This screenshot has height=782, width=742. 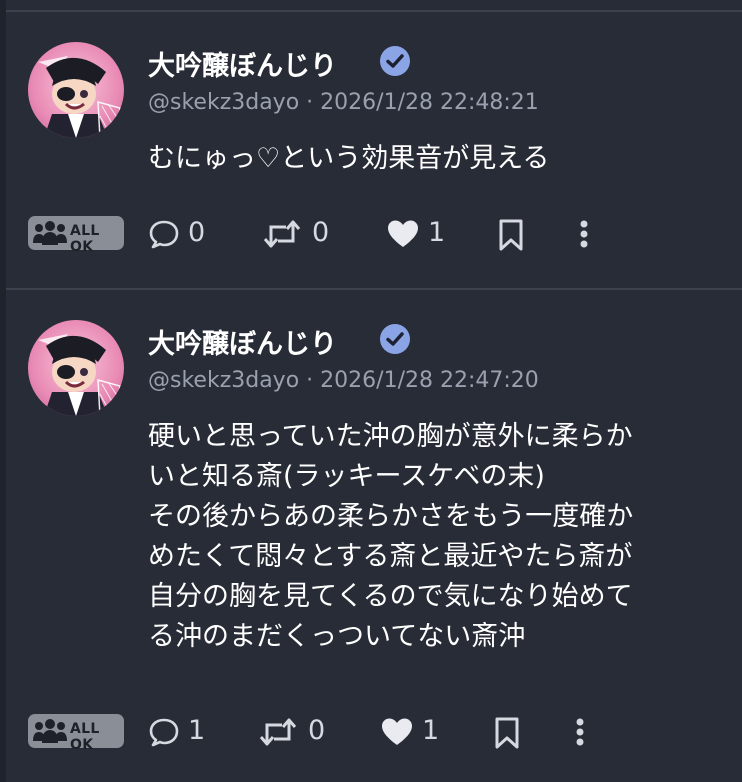 I want to click on content-line: いと知る斎(ラッキースケベの末), so click(x=346, y=476).